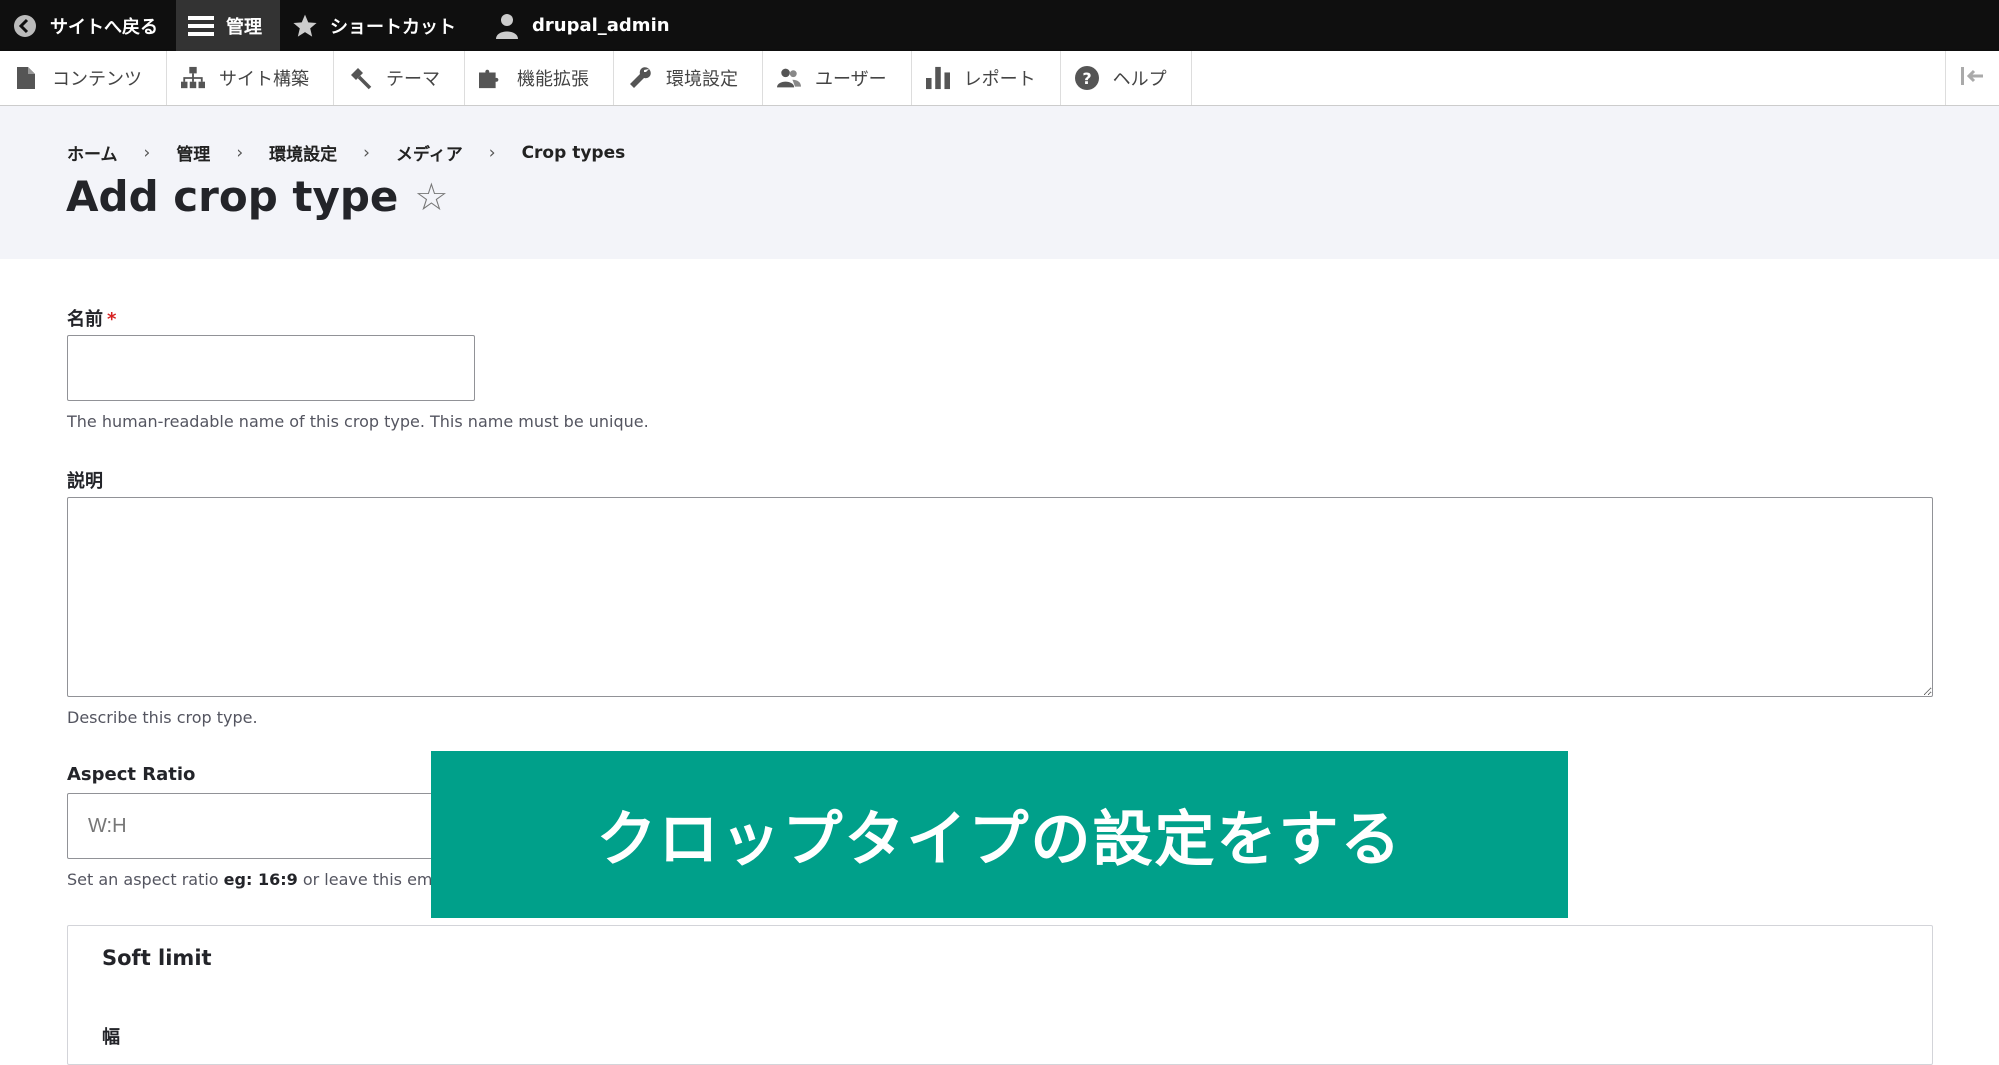  I want to click on description-label: 説明, so click(85, 481).